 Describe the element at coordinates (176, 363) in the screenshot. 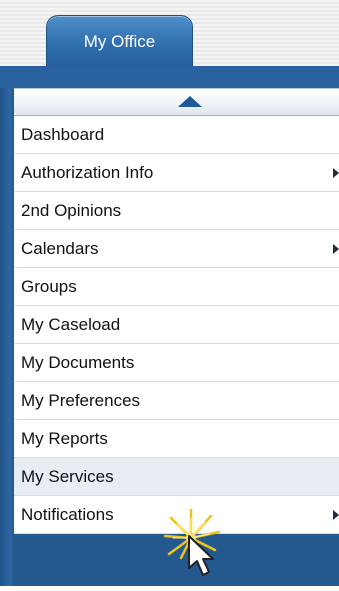

I see `menu-item-my-documents: My Documents` at that location.